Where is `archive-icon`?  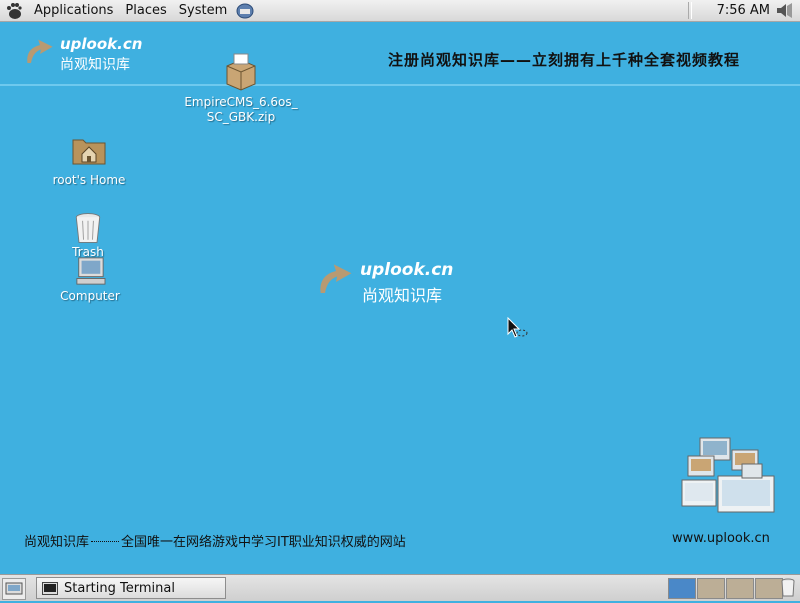 archive-icon is located at coordinates (241, 72).